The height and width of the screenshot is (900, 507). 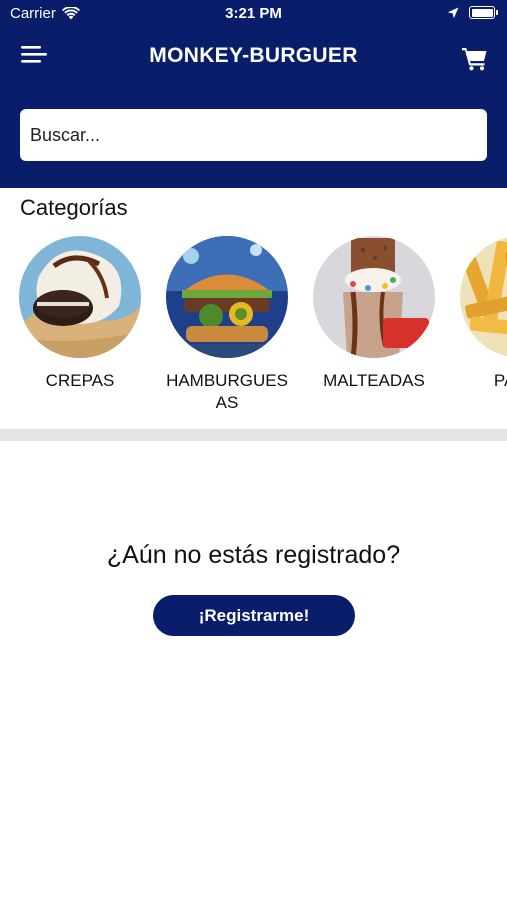 What do you see at coordinates (227, 297) in the screenshot?
I see `hamburguesas-image` at bounding box center [227, 297].